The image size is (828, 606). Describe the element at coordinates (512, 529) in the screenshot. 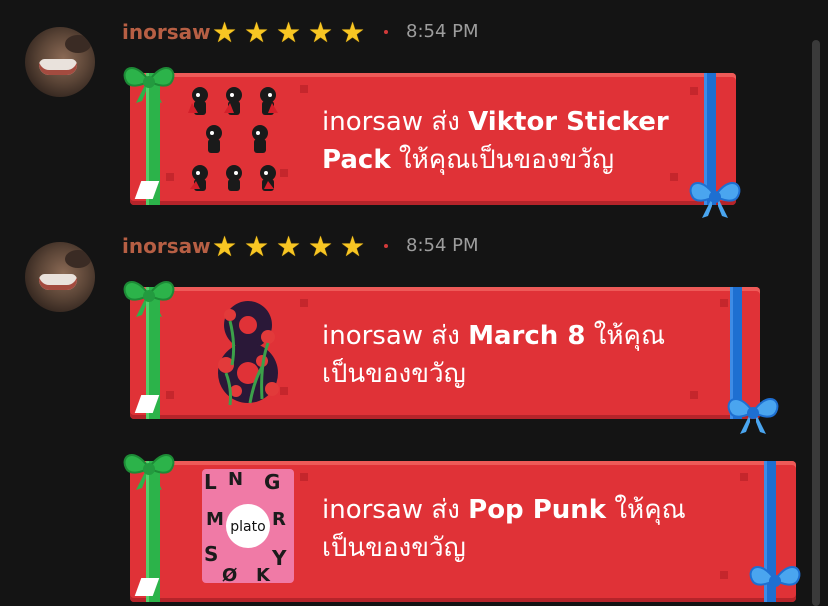

I see `gift-message: inorsaw ส่ง Pop Punk ให้คุณเป็นของขวัญ` at that location.